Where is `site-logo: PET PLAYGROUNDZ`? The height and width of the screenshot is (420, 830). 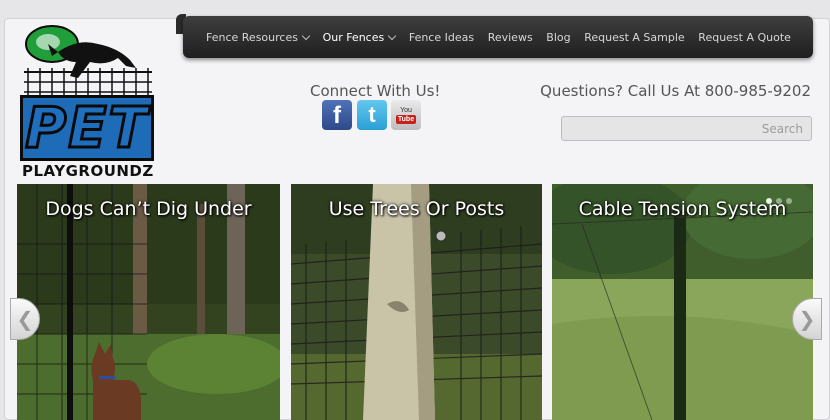 site-logo: PET PLAYGROUNDZ is located at coordinates (88, 101).